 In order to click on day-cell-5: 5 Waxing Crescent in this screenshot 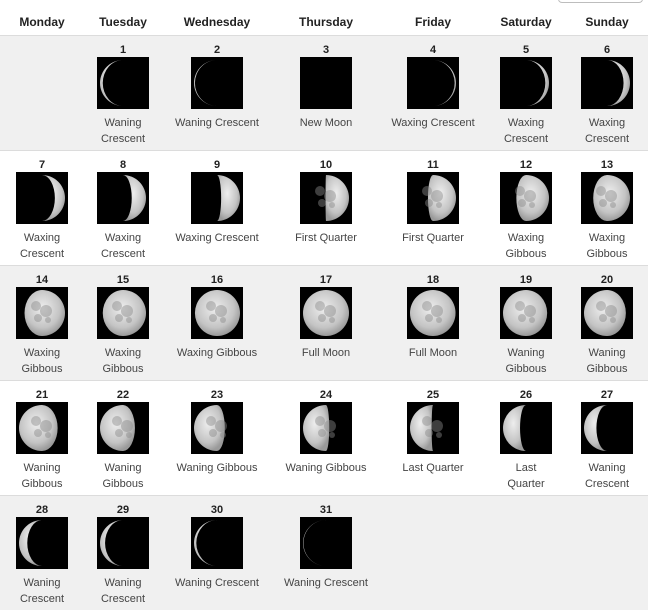, I will do `click(526, 93)`.